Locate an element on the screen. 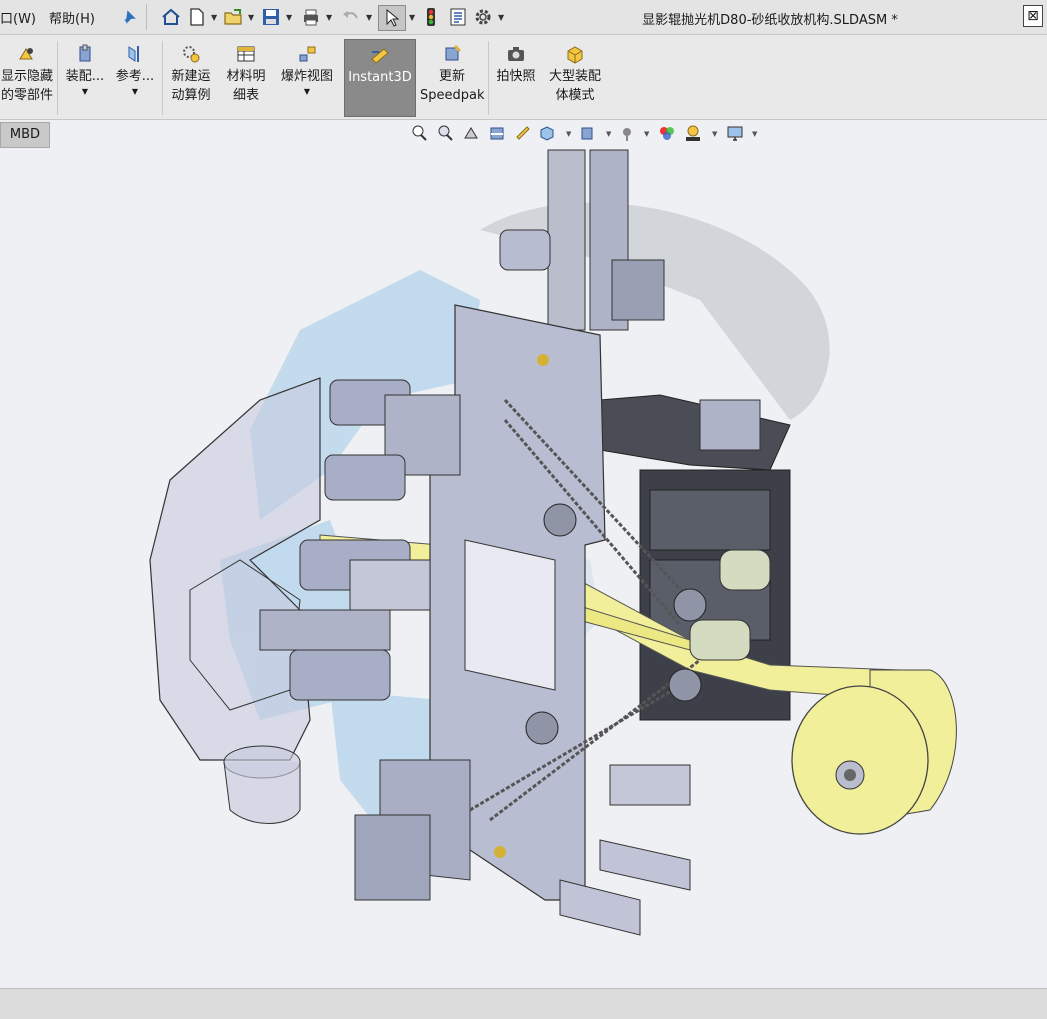 The image size is (1047, 1019). bill-of-materials-button: 材料明 细表 is located at coordinates (246, 72).